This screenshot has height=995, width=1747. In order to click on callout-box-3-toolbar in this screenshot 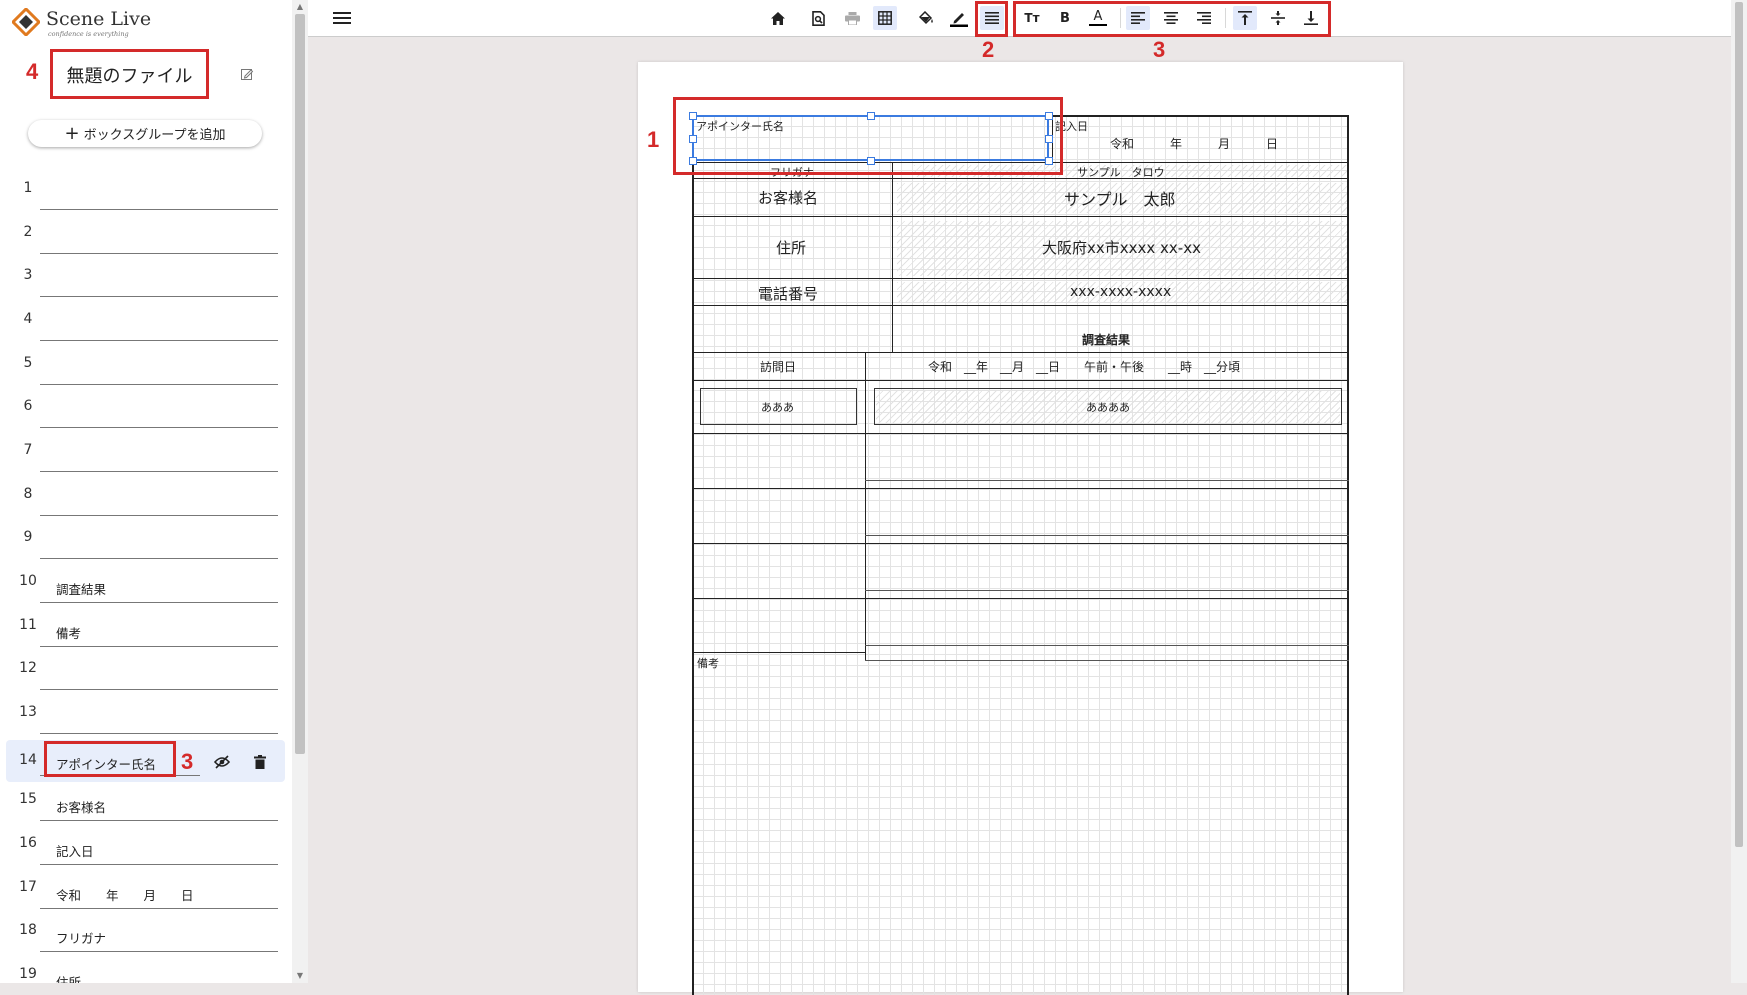, I will do `click(1172, 19)`.